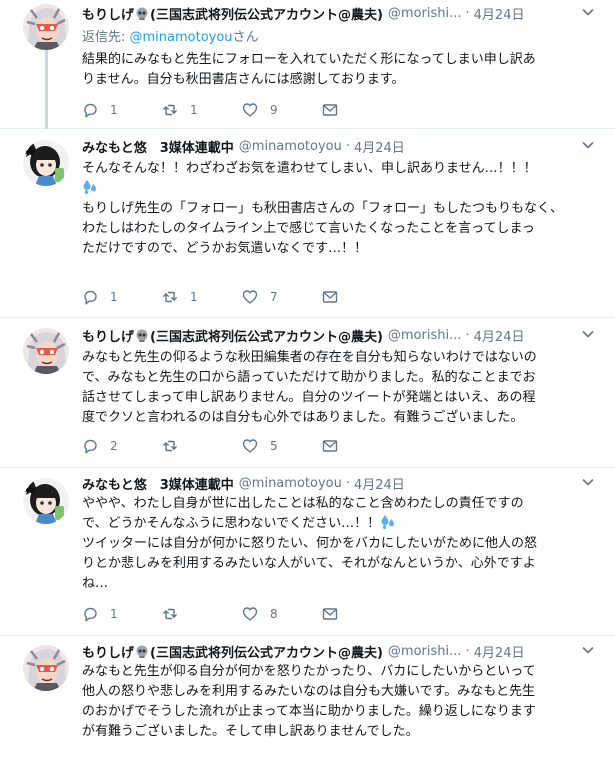 This screenshot has width=615, height=781. What do you see at coordinates (282, 446) in the screenshot?
I see `like-button: 5` at bounding box center [282, 446].